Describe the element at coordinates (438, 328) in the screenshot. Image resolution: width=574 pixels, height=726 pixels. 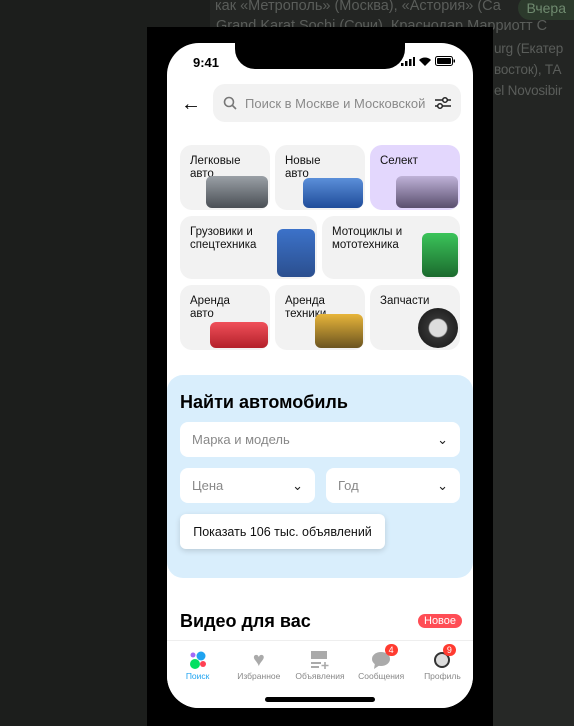
I see `tire-image` at that location.